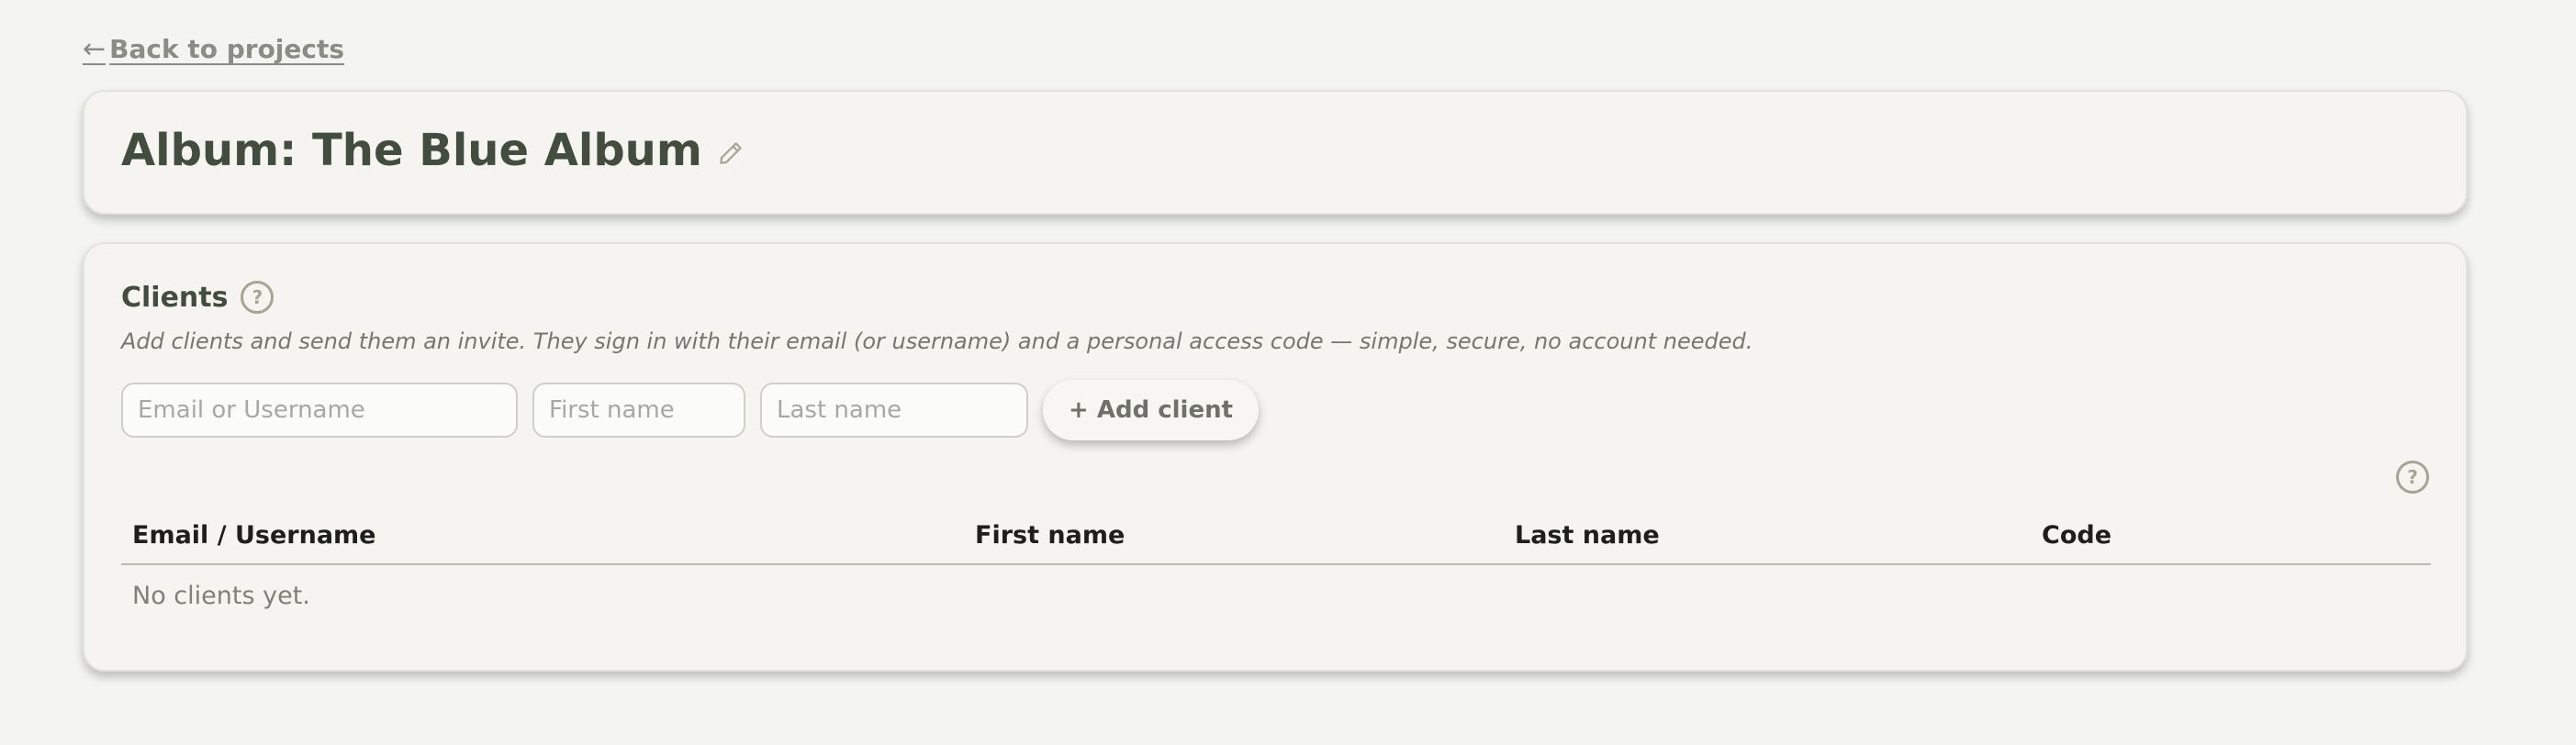  I want to click on clients-heading: Clients ?, so click(197, 297).